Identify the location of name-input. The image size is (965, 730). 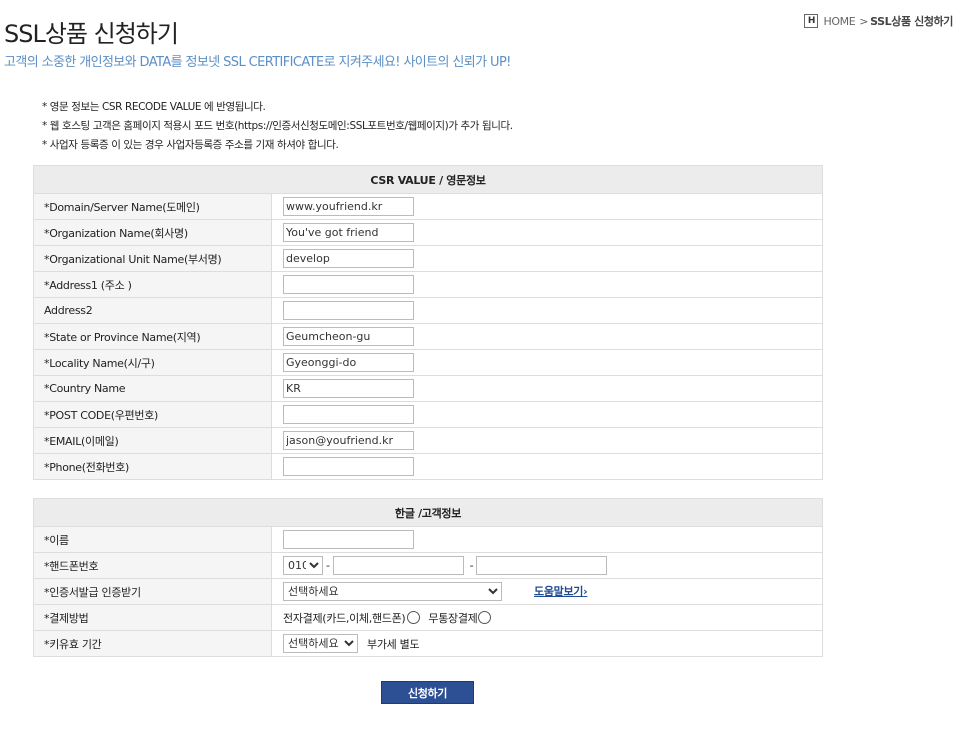
(348, 539).